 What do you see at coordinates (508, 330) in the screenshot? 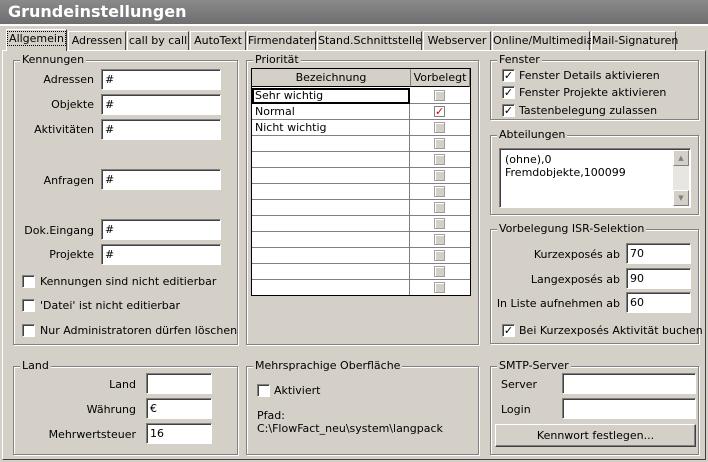
I see `kurzexpose-aktivitaet-checkbox: ✓` at bounding box center [508, 330].